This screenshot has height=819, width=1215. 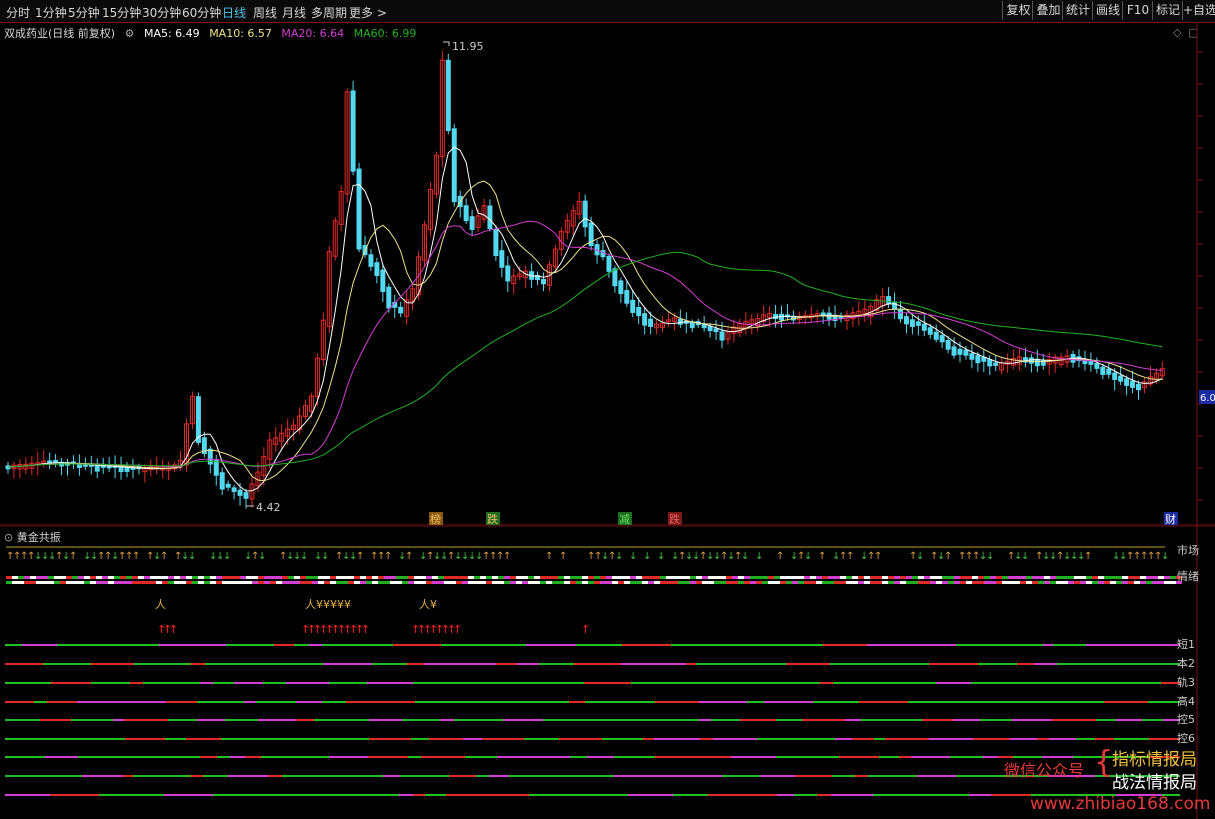 I want to click on tab-period-0: 分时, so click(x=18, y=12).